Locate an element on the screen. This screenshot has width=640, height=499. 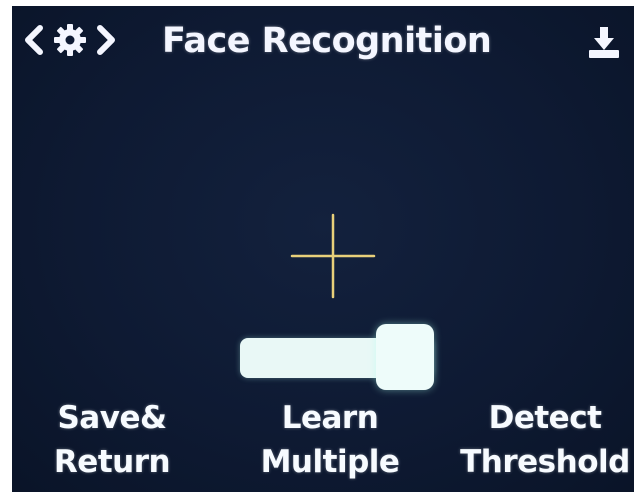
learn-multiple-label-line1: Learn is located at coordinates (330, 418).